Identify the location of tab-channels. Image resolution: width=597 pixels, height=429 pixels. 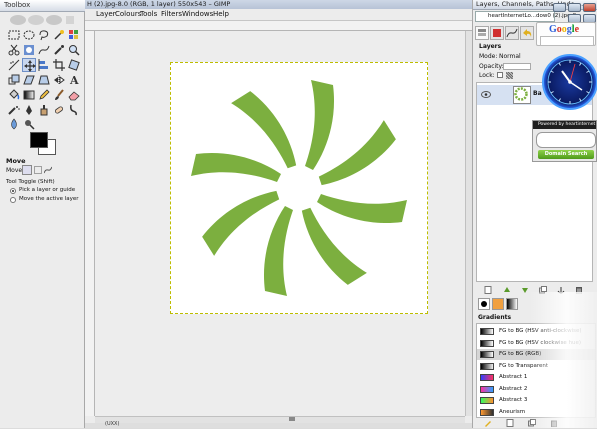
(497, 33).